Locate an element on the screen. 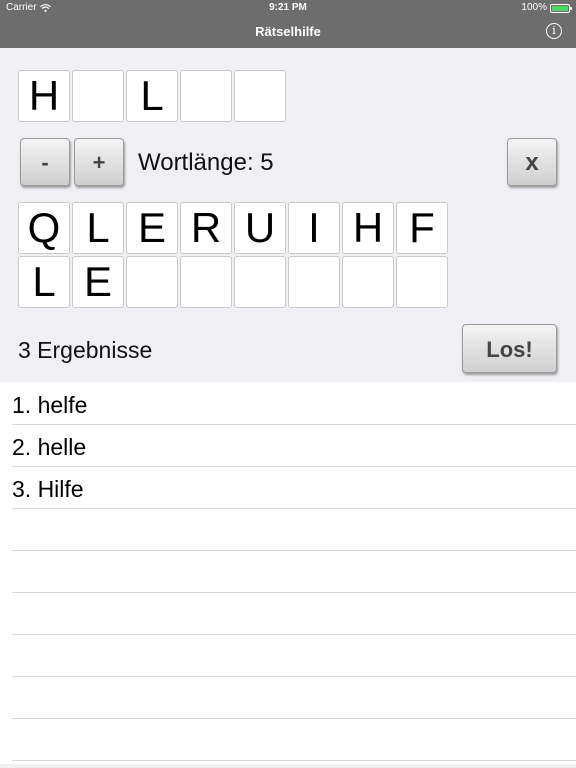 The width and height of the screenshot is (576, 768). status-bar: Carrier 9:21 PM 100% is located at coordinates (288, 8).